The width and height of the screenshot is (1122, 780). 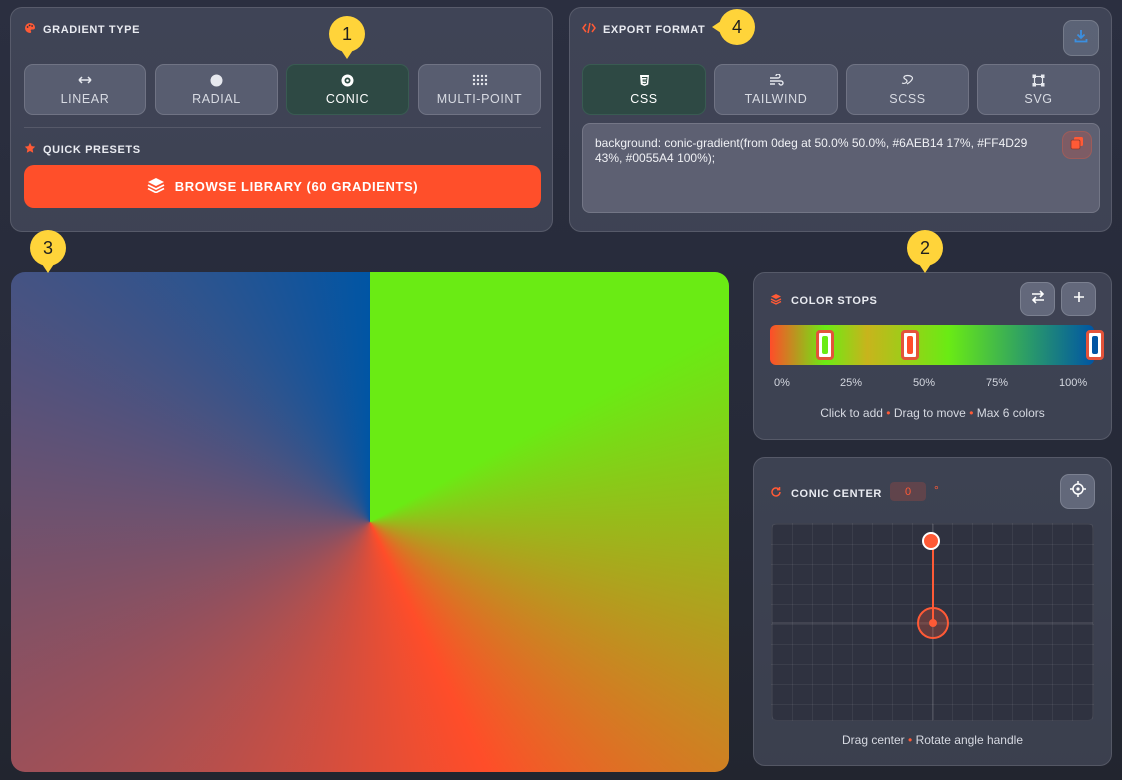 What do you see at coordinates (782, 383) in the screenshot?
I see `stop-tick-0: 0%` at bounding box center [782, 383].